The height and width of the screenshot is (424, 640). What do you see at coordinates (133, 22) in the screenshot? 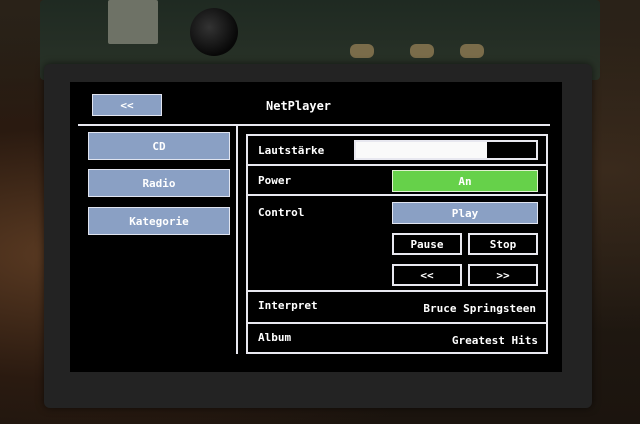
I see `connector` at bounding box center [133, 22].